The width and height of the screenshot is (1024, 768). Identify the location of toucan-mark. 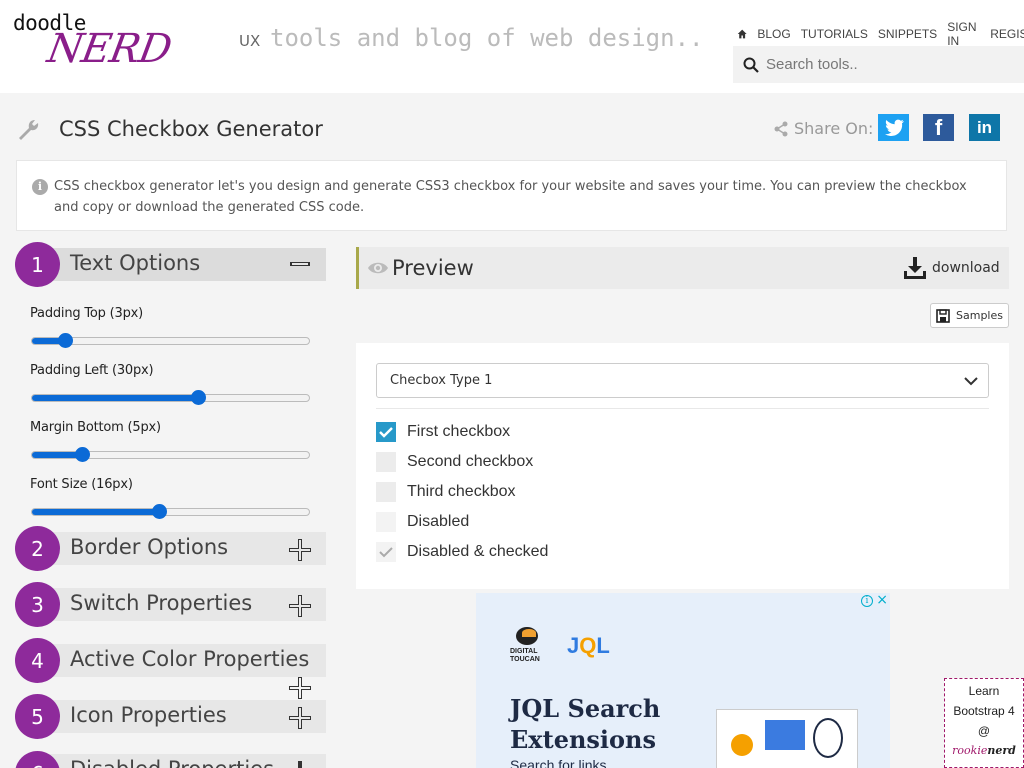
(527, 636).